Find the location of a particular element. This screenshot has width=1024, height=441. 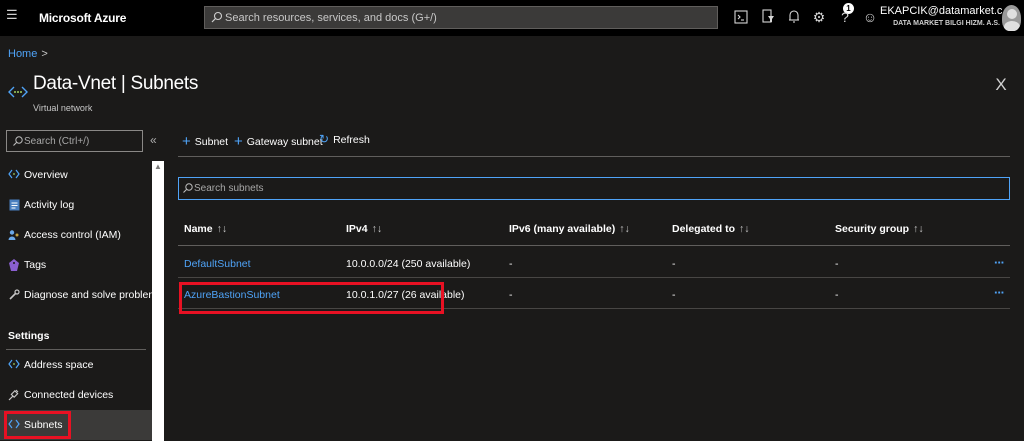

add-gateway-subnet-button: + Gateway subnet is located at coordinates (278, 141).